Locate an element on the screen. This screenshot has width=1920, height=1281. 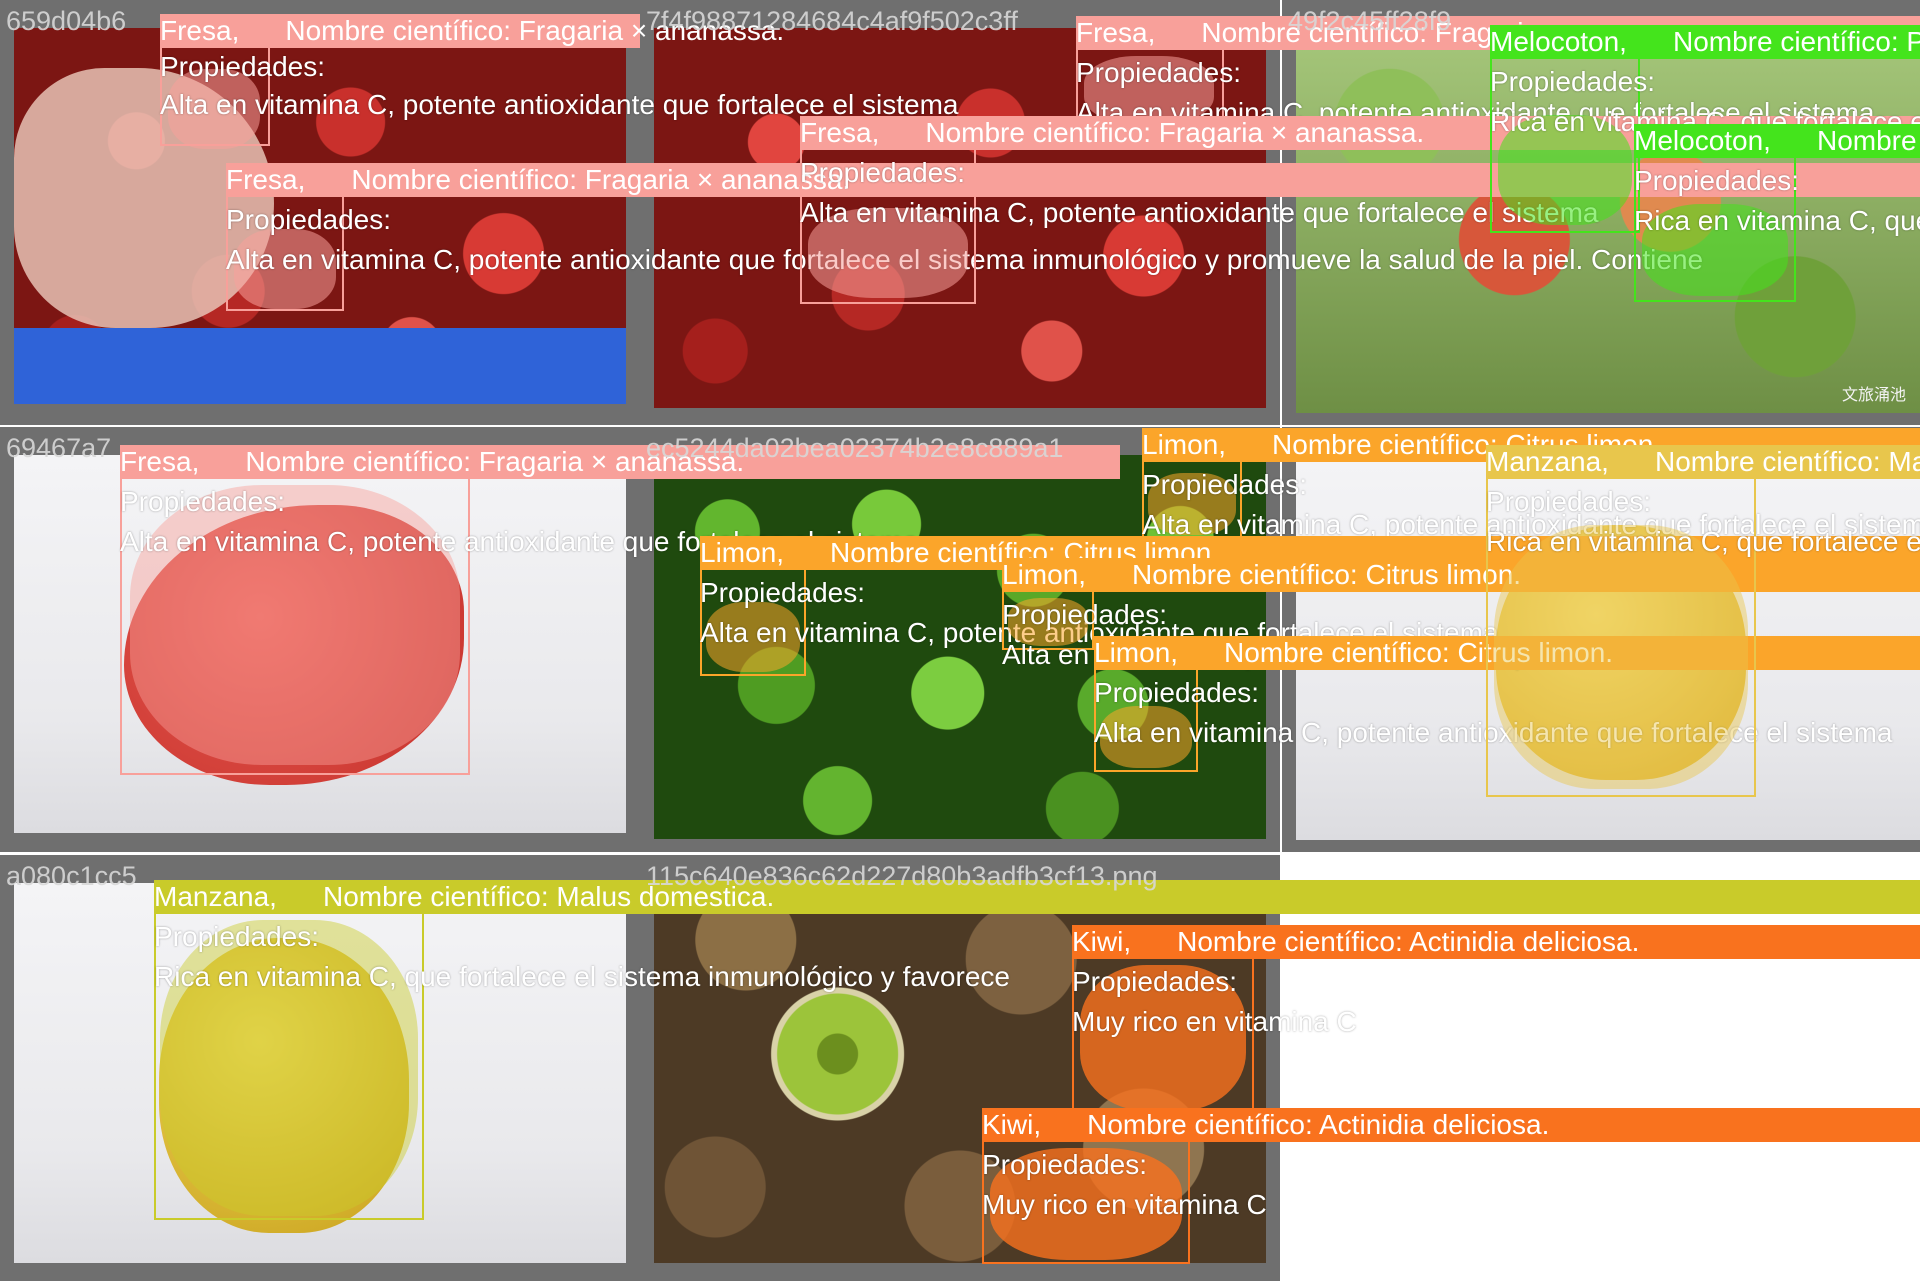
grid-cell-3: 文旅涌池 49f2c45ff28f9 is located at coordinates (1601, 212).